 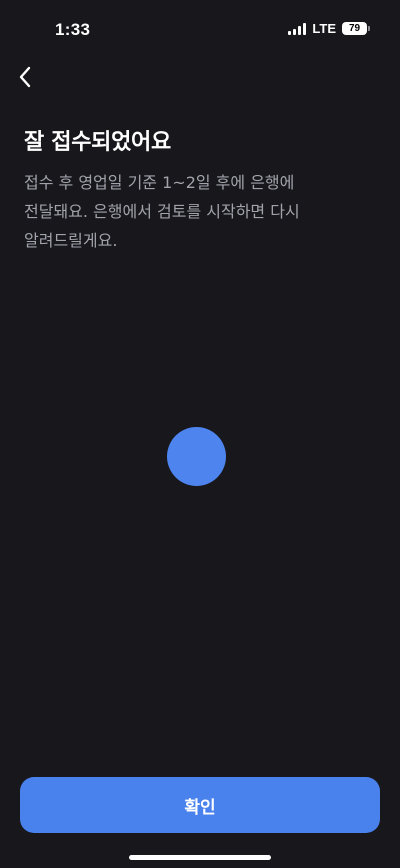 What do you see at coordinates (200, 857) in the screenshot?
I see `home-indicator` at bounding box center [200, 857].